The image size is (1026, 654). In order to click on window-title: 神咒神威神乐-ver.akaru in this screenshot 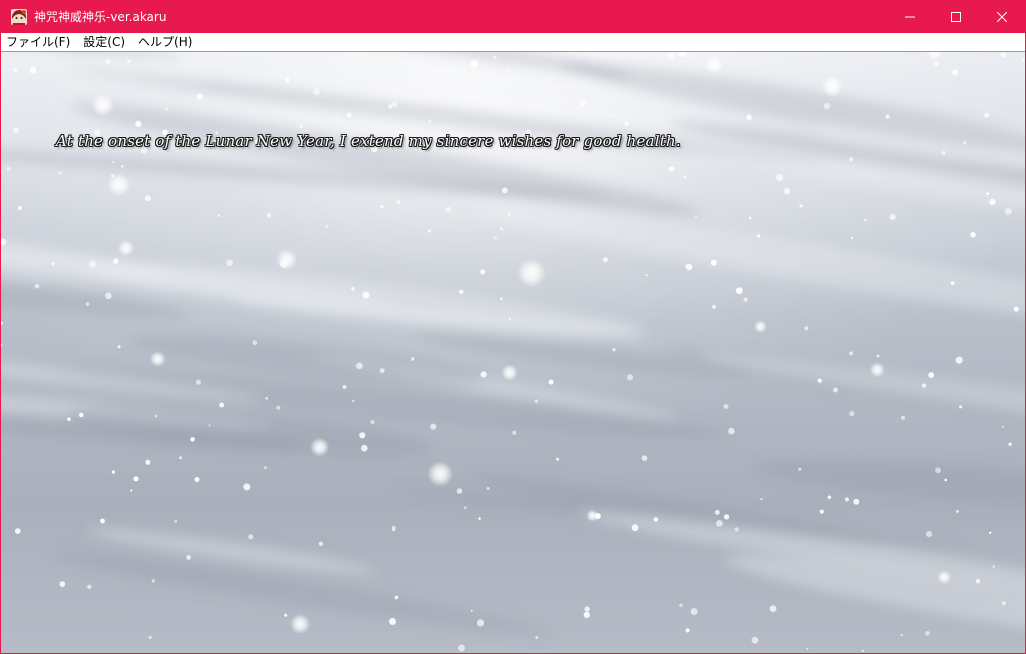, I will do `click(100, 17)`.